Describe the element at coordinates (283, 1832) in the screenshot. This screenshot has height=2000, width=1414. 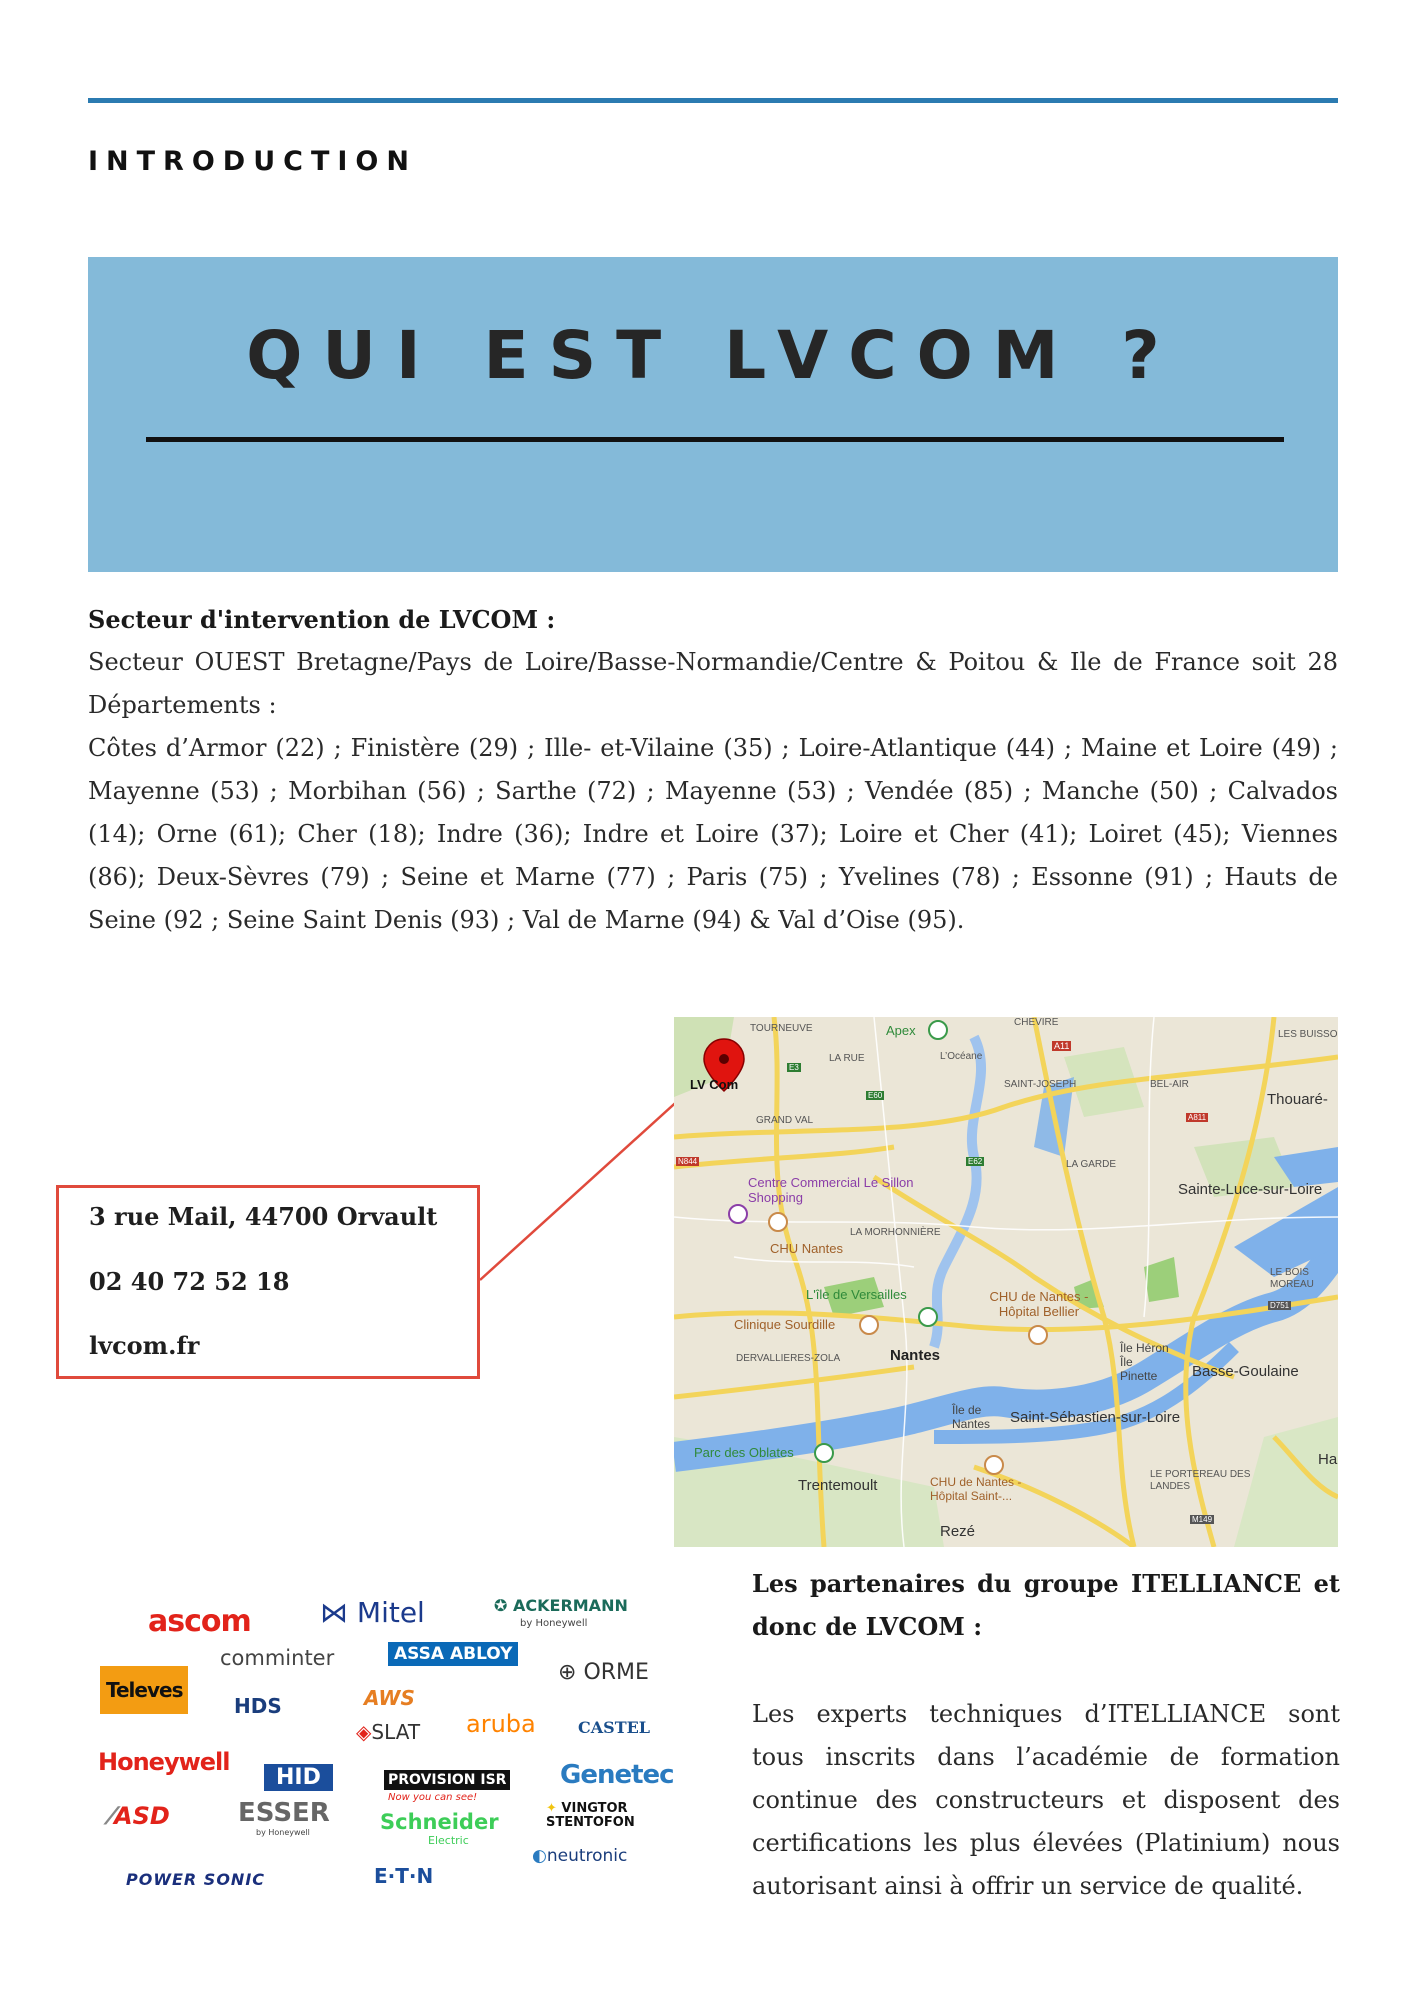
I see `esser-sub: by Honeywell` at that location.